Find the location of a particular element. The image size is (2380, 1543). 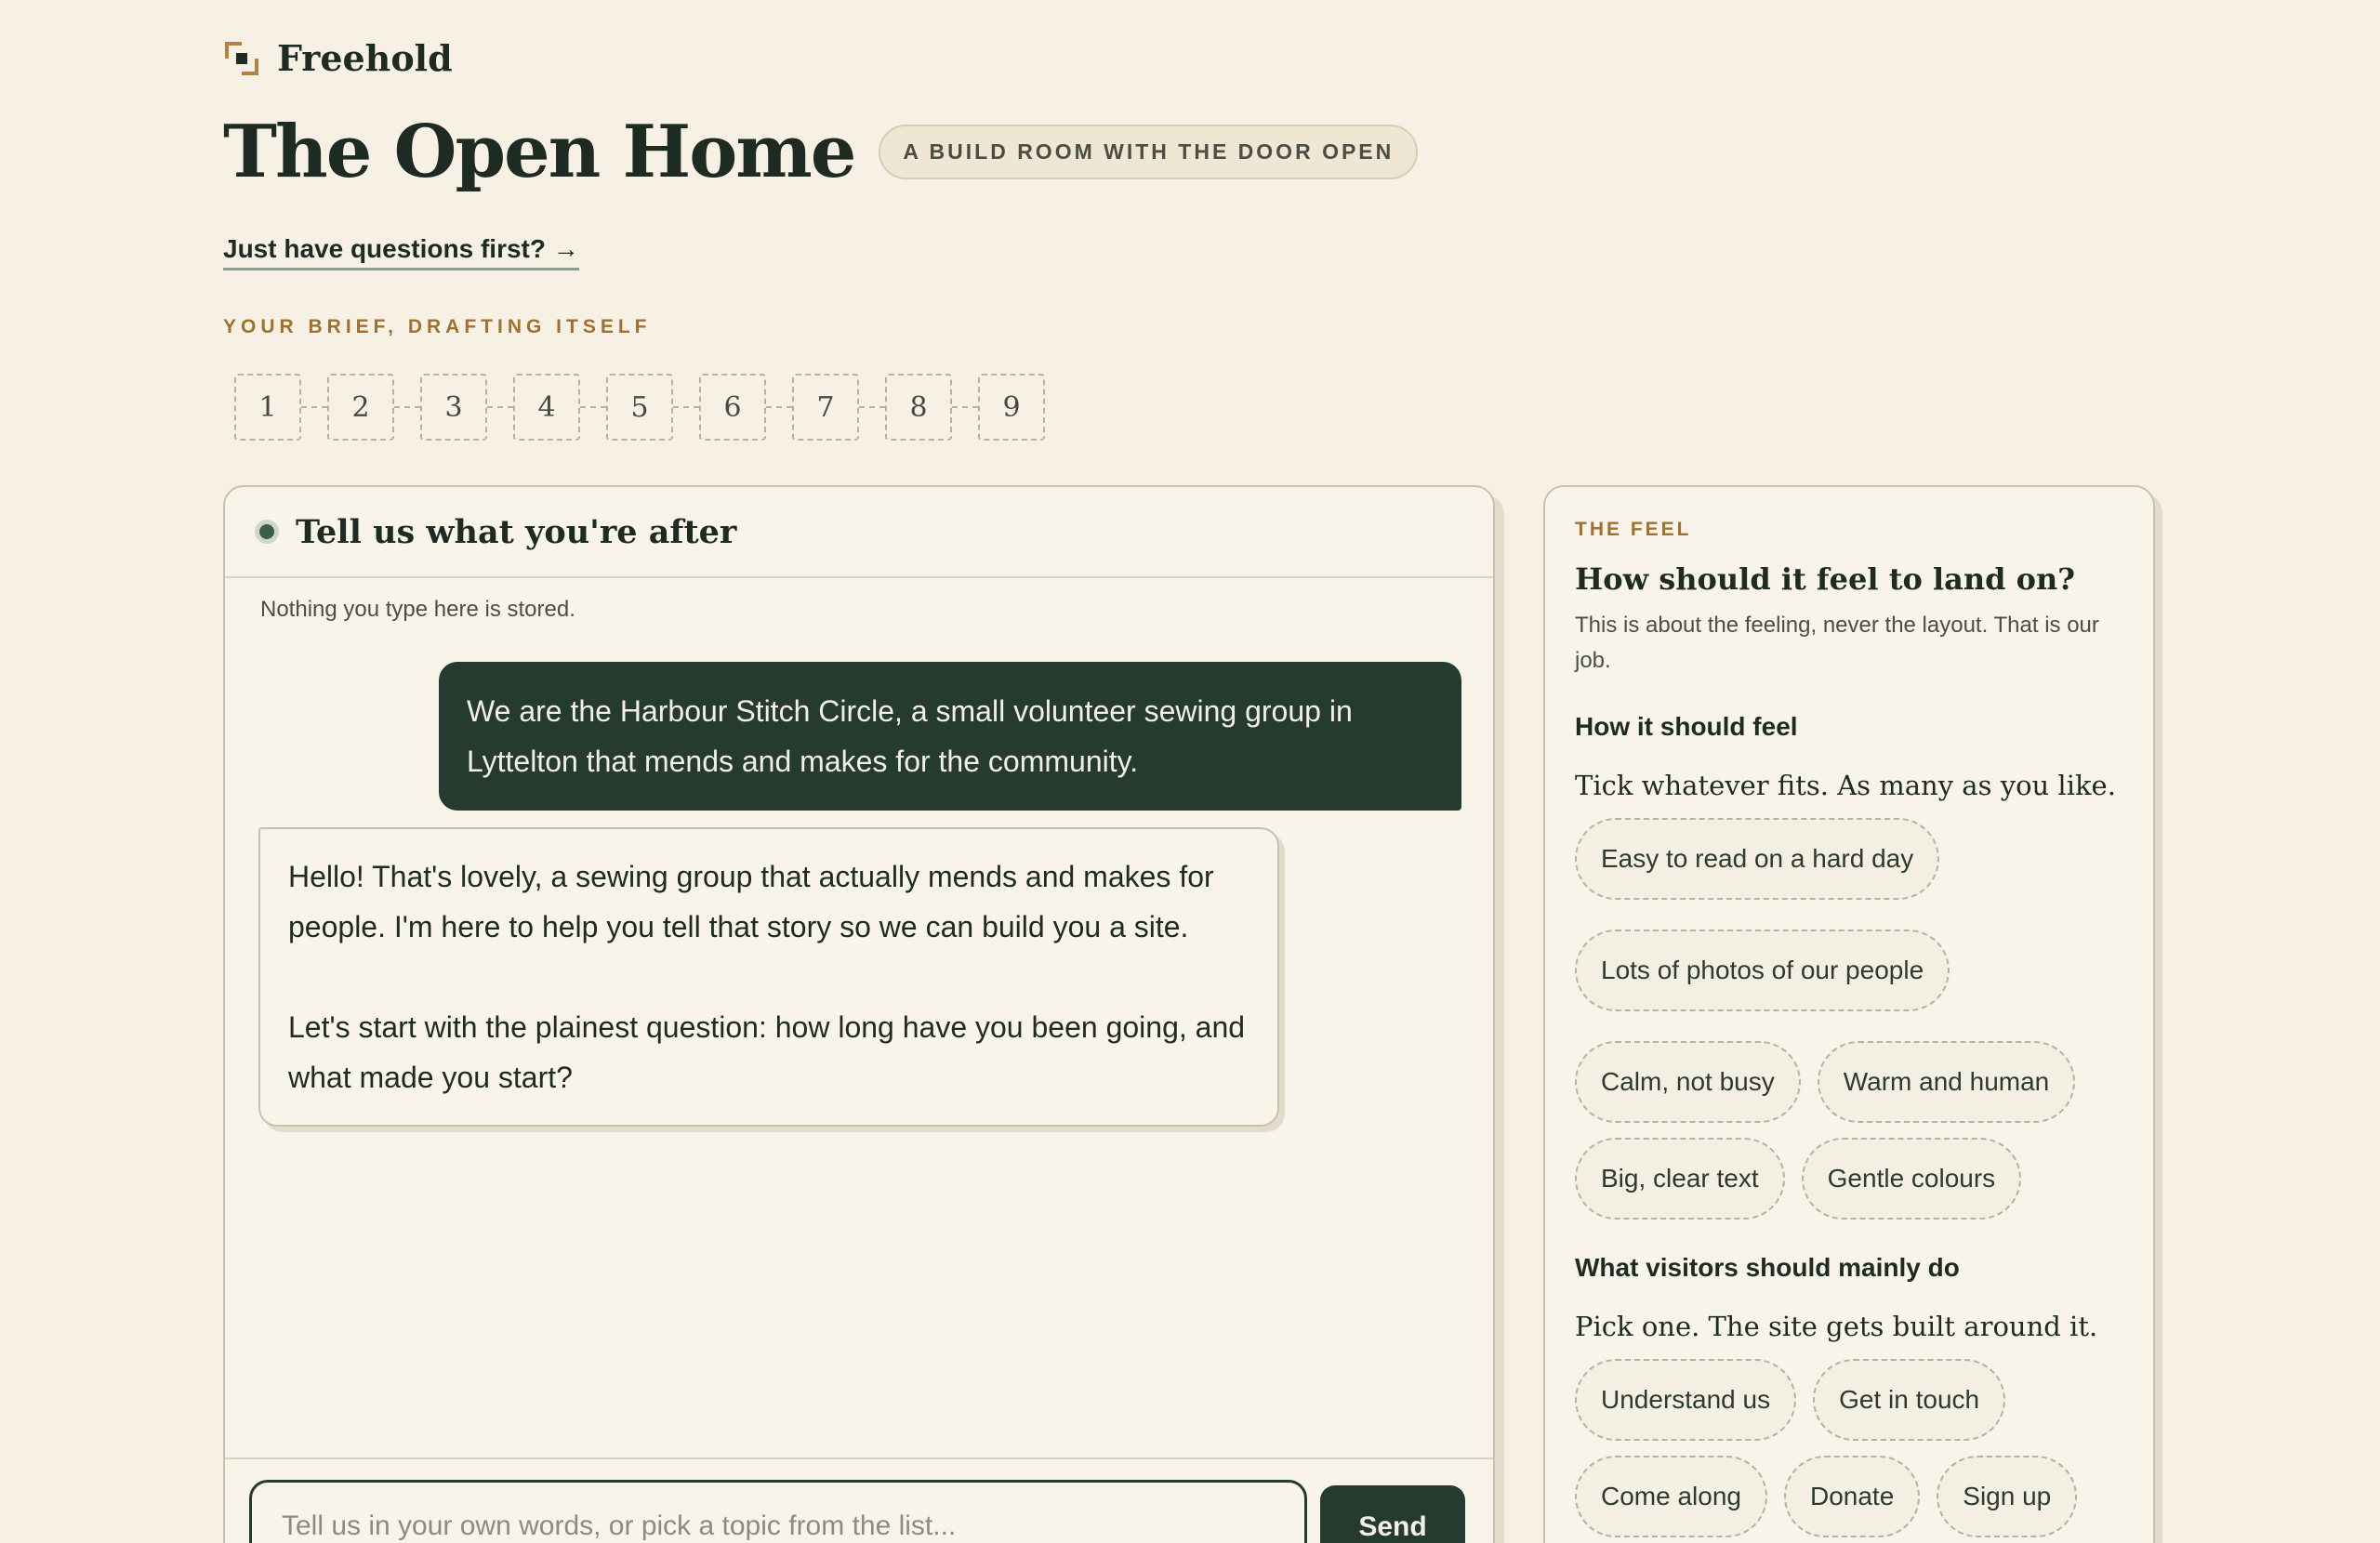

do-group-title: What visitors should mainly do is located at coordinates (1767, 1267).